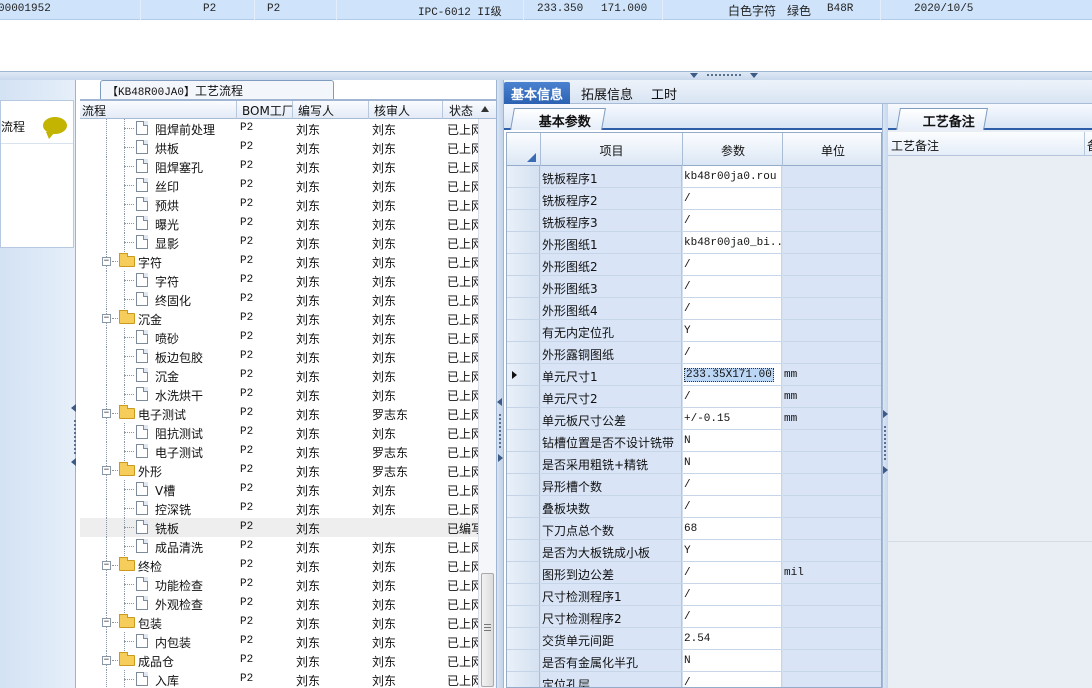  What do you see at coordinates (279, 603) in the screenshot?
I see `tree-row: 外观检查 P2 刘东 刘东 已上网` at bounding box center [279, 603].